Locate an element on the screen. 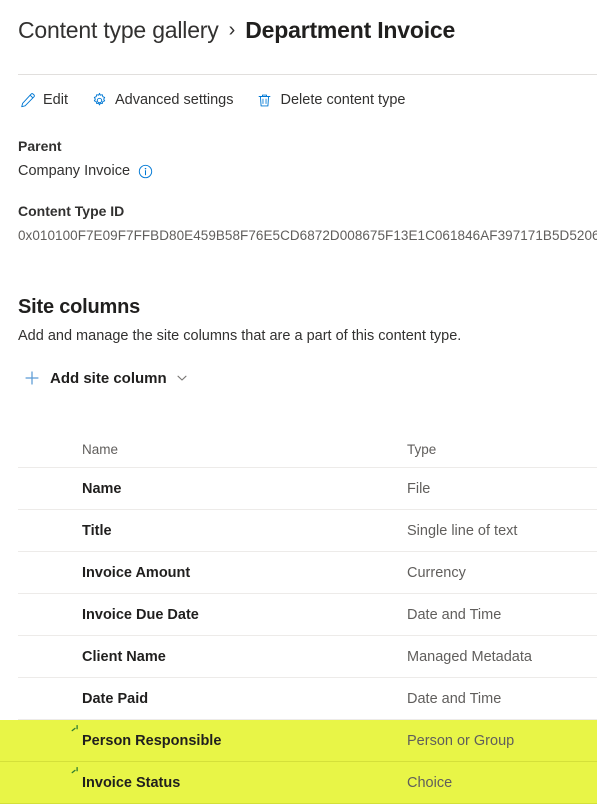 This screenshot has height=808, width=597. breadcrumb-chevron-icon: › is located at coordinates (232, 30).